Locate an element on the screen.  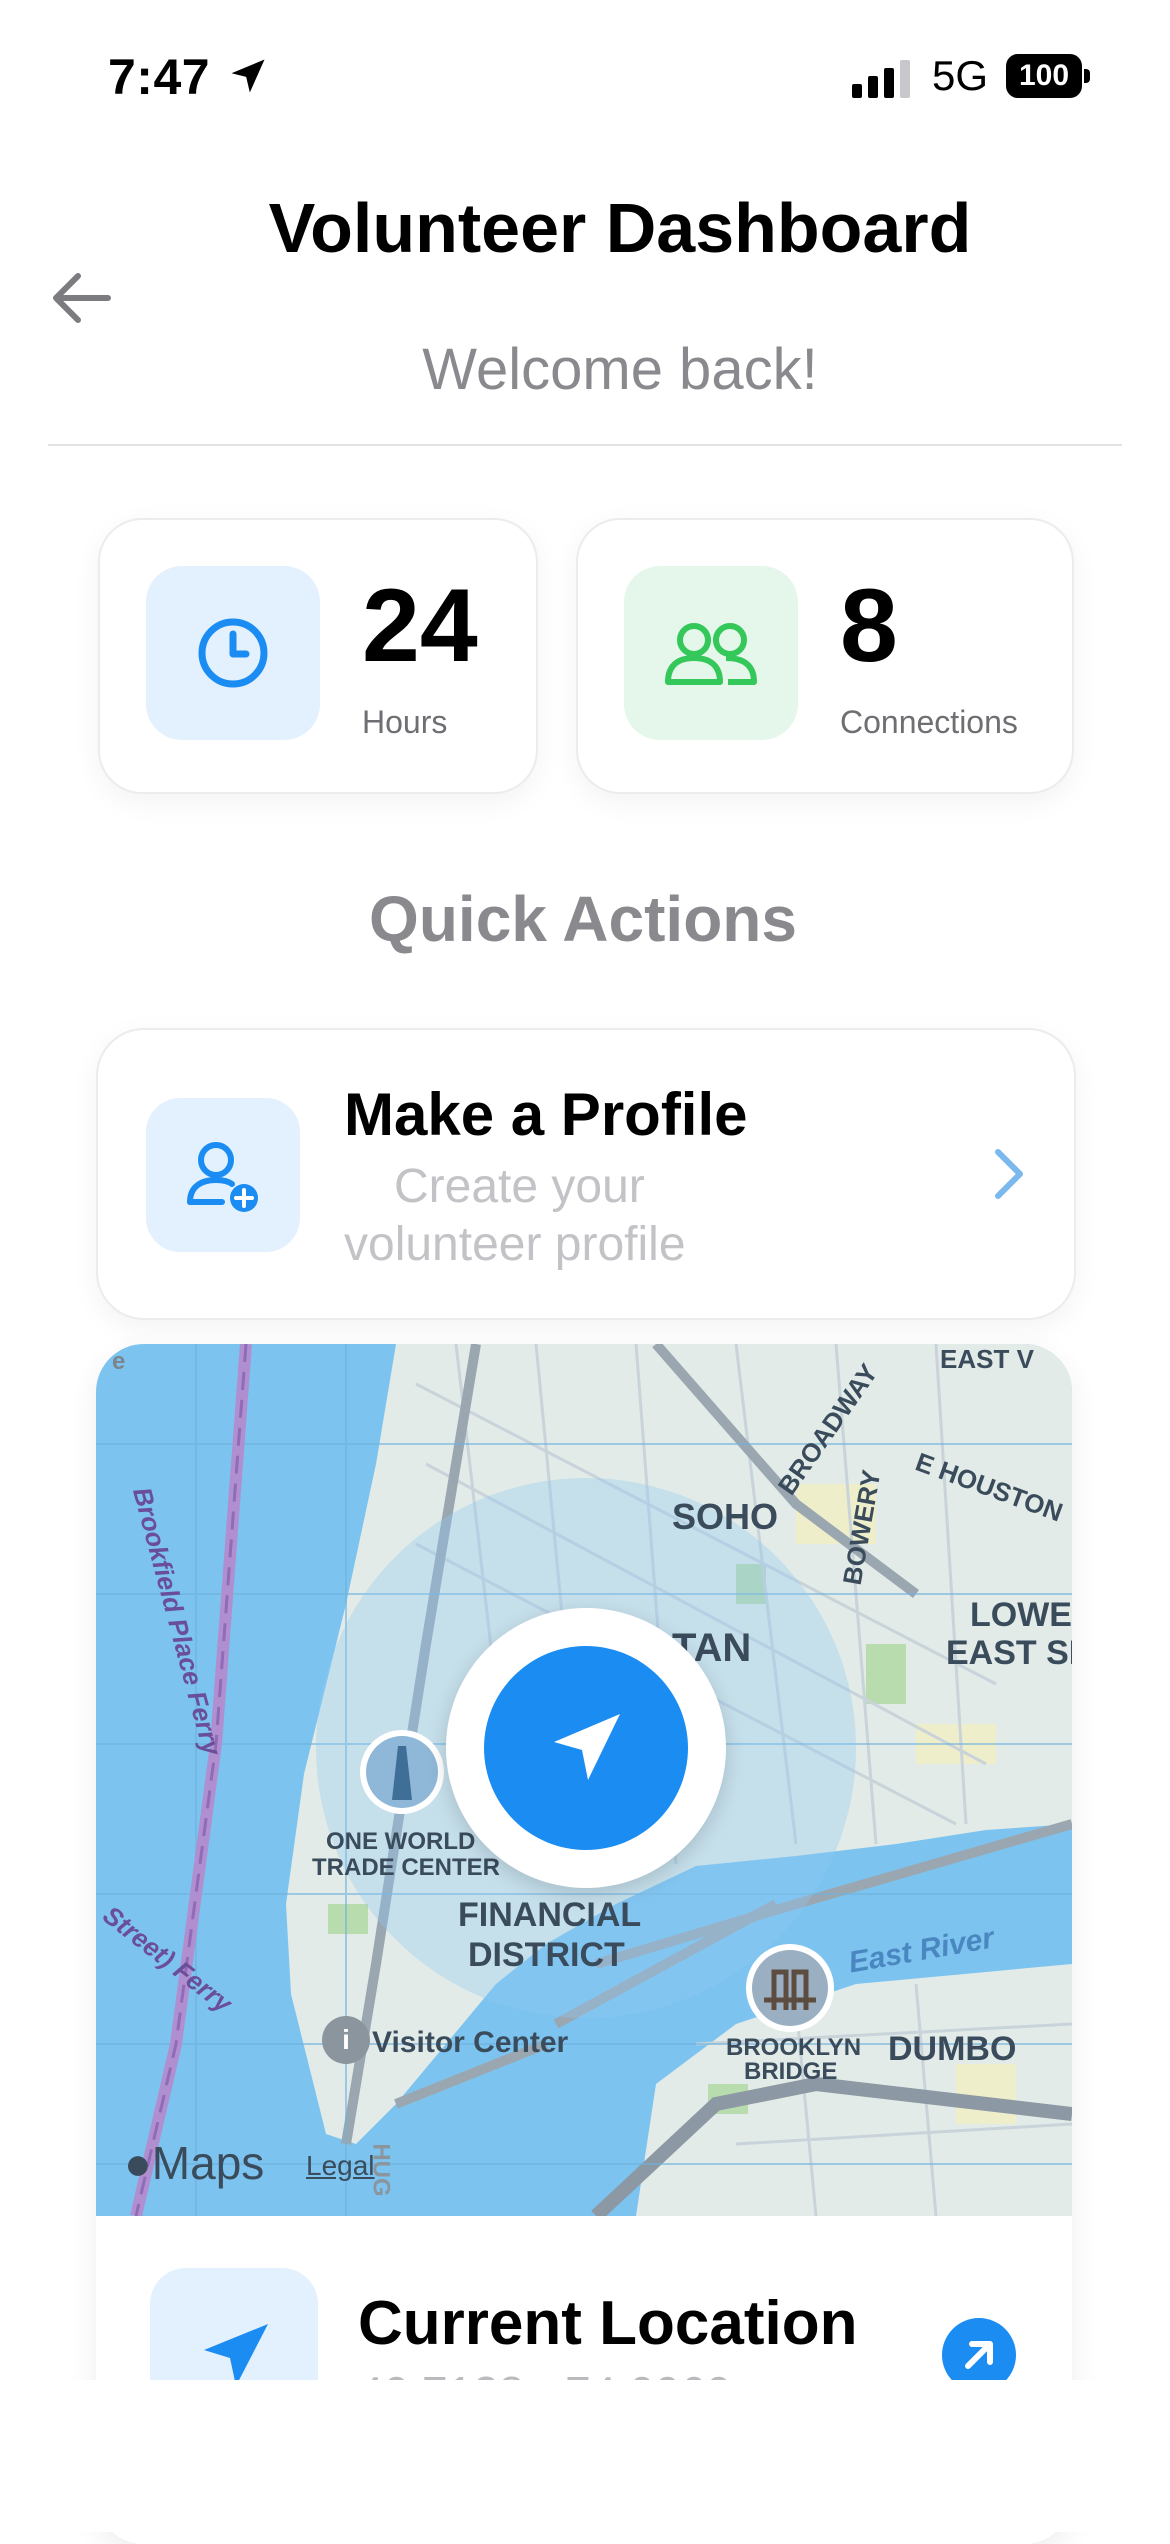
network-type: 5G is located at coordinates (960, 75).